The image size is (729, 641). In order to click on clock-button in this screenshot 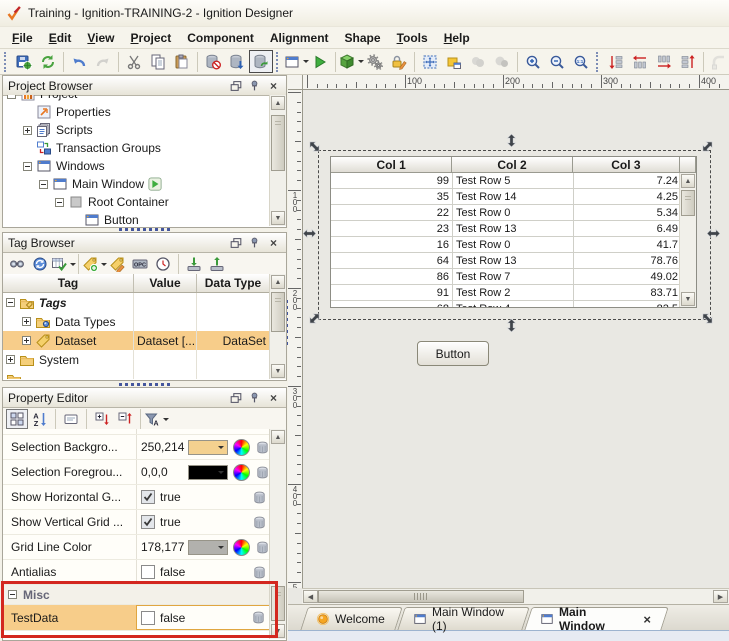, I will do `click(163, 264)`.